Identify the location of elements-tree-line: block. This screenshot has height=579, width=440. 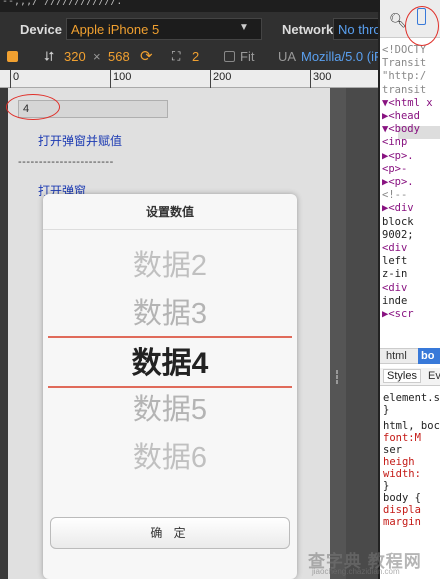
(398, 222).